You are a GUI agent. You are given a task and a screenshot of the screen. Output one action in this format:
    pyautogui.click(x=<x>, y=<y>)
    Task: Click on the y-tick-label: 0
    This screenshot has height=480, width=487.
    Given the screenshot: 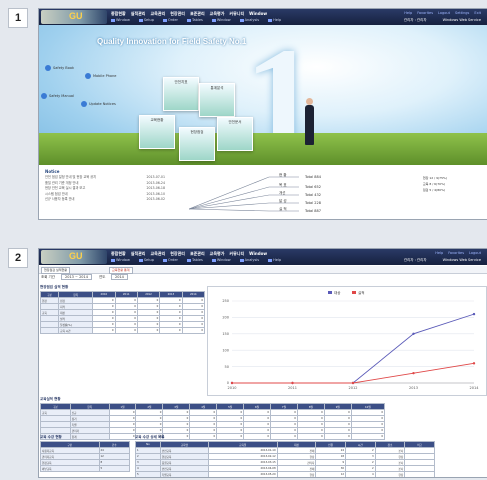 What is the action you would take?
    pyautogui.click(x=228, y=383)
    